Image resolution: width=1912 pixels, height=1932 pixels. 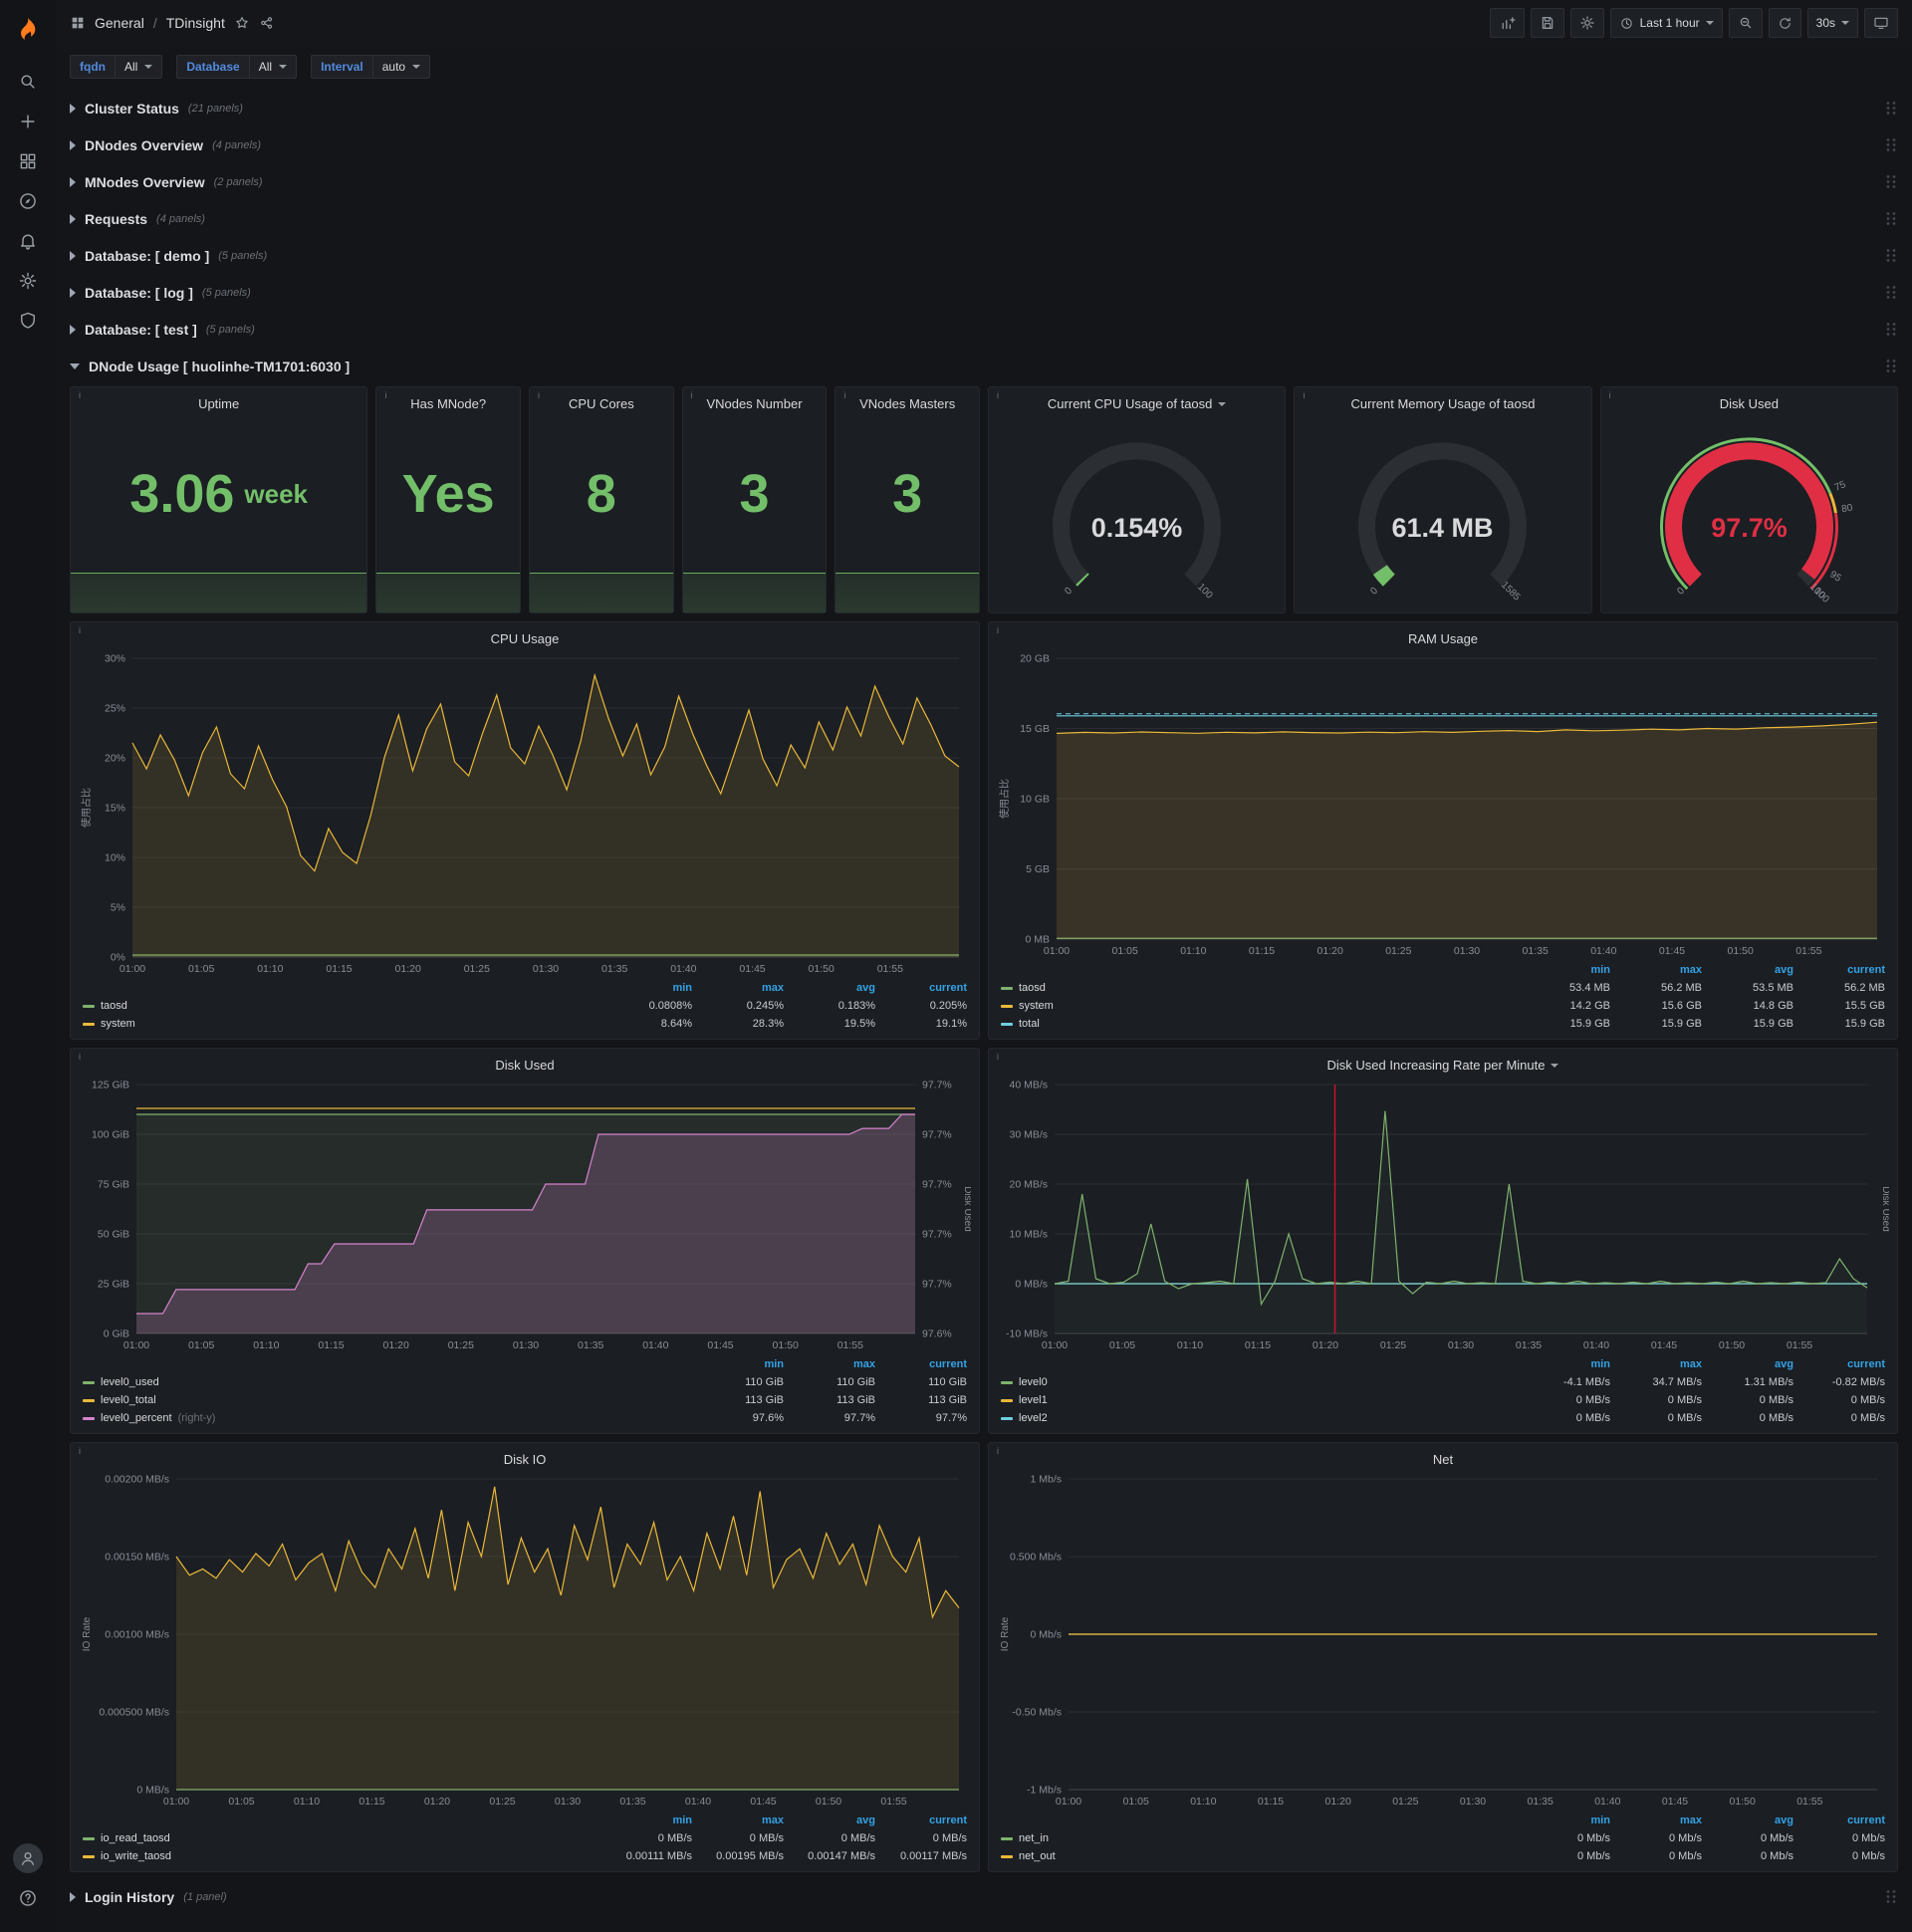 What do you see at coordinates (1137, 511) in the screenshot?
I see `cpu-usage-gauge: 0.154% 0 100` at bounding box center [1137, 511].